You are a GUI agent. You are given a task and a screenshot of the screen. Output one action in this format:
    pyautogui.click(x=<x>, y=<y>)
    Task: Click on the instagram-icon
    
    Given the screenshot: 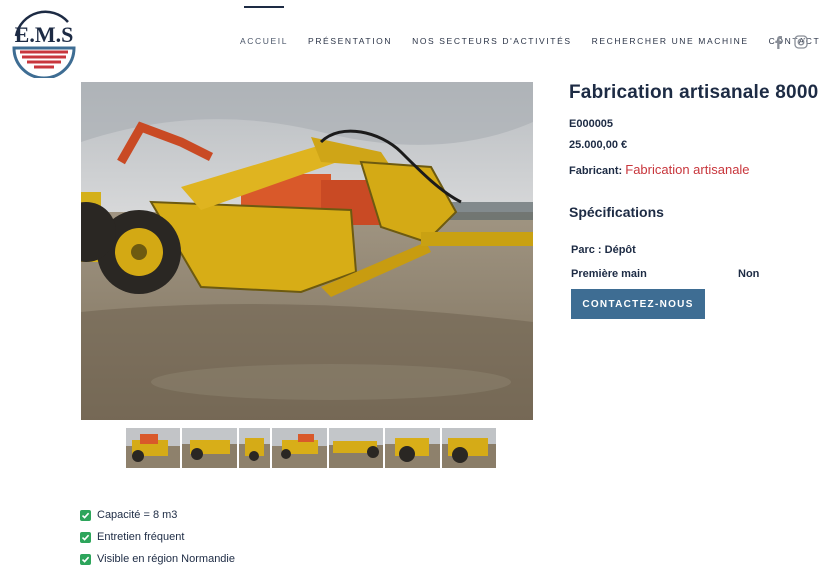 What is the action you would take?
    pyautogui.click(x=801, y=42)
    